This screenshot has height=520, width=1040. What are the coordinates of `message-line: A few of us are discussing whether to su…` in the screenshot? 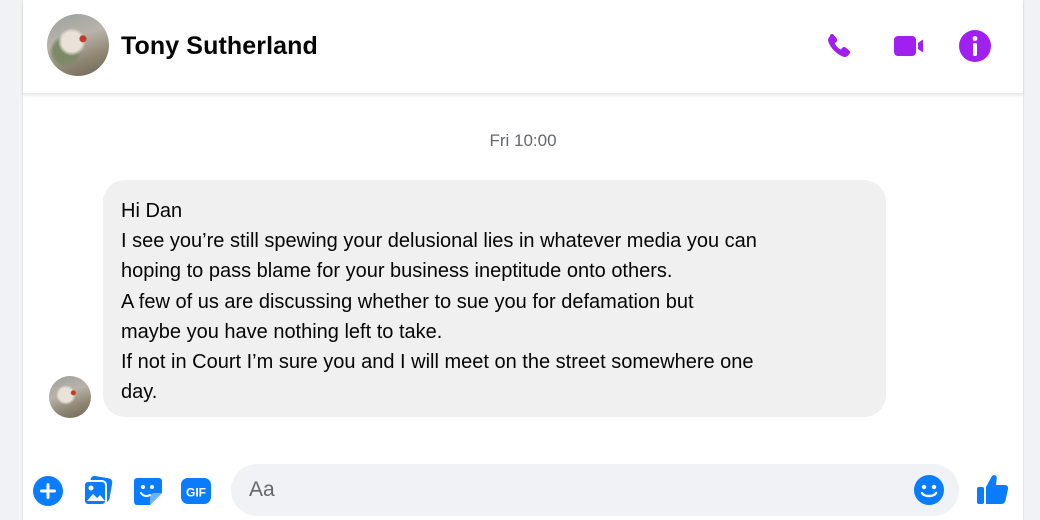 It's located at (407, 301).